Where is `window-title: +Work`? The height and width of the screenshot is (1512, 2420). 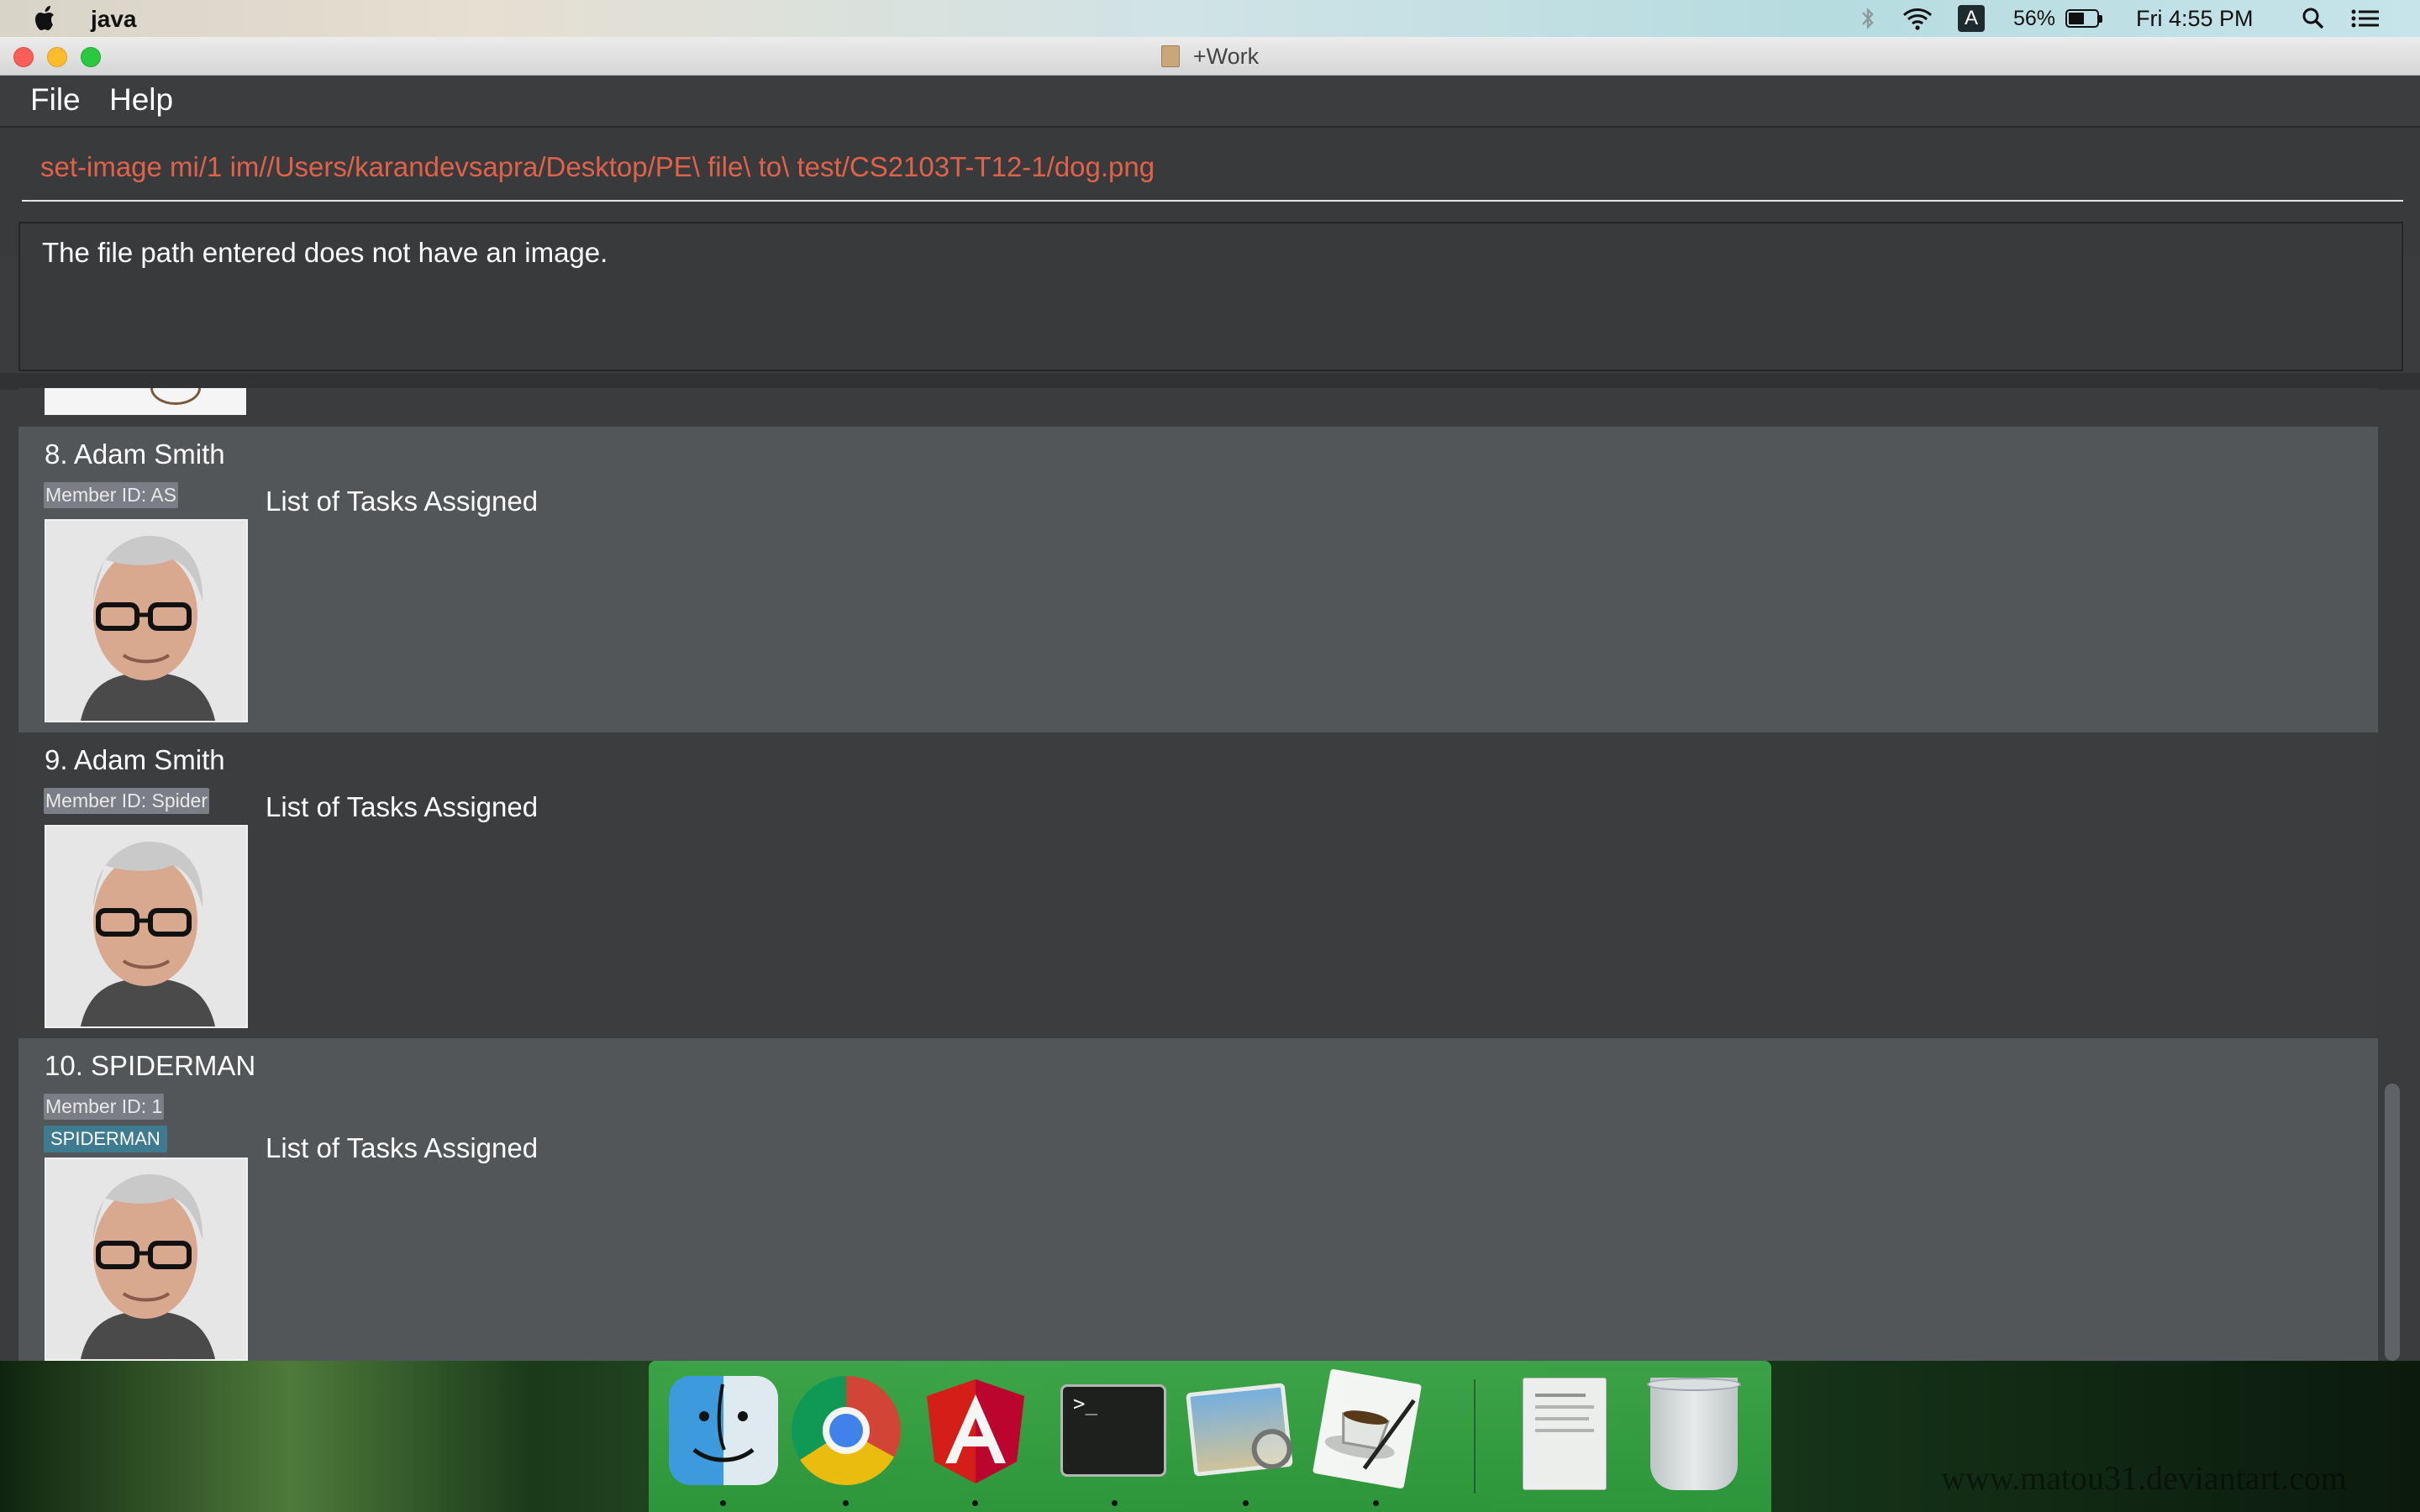 window-title: +Work is located at coordinates (1210, 57).